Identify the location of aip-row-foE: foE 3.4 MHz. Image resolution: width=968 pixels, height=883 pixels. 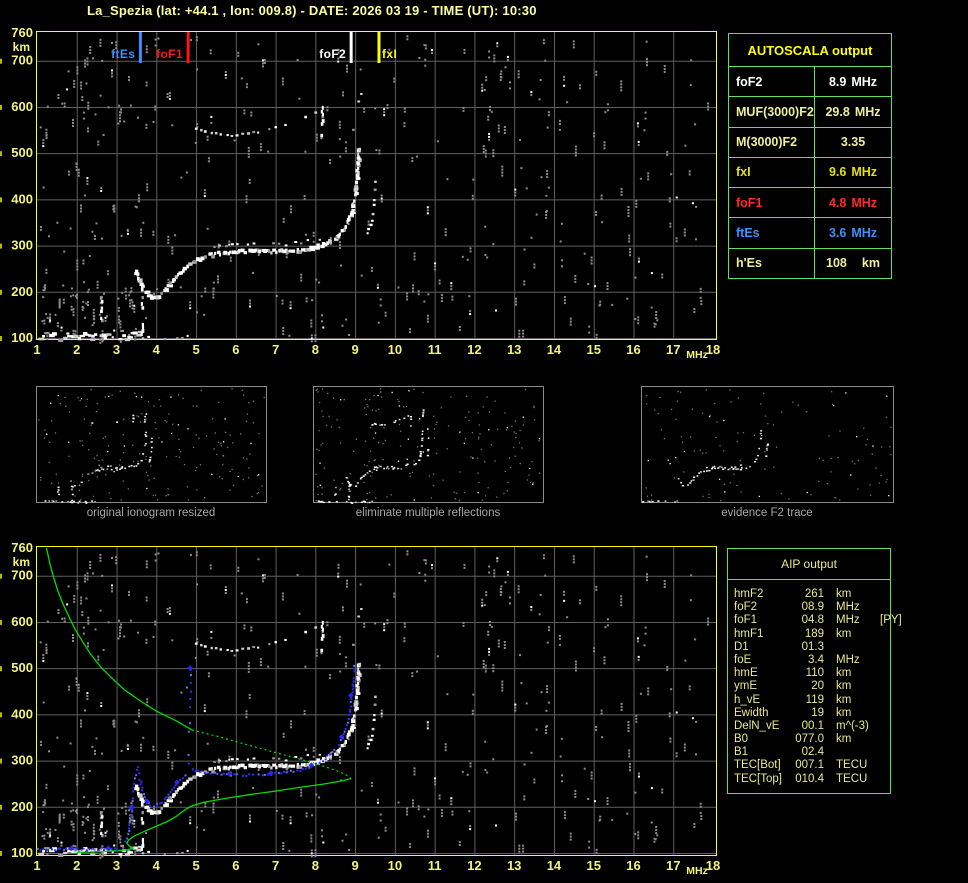
(812, 660).